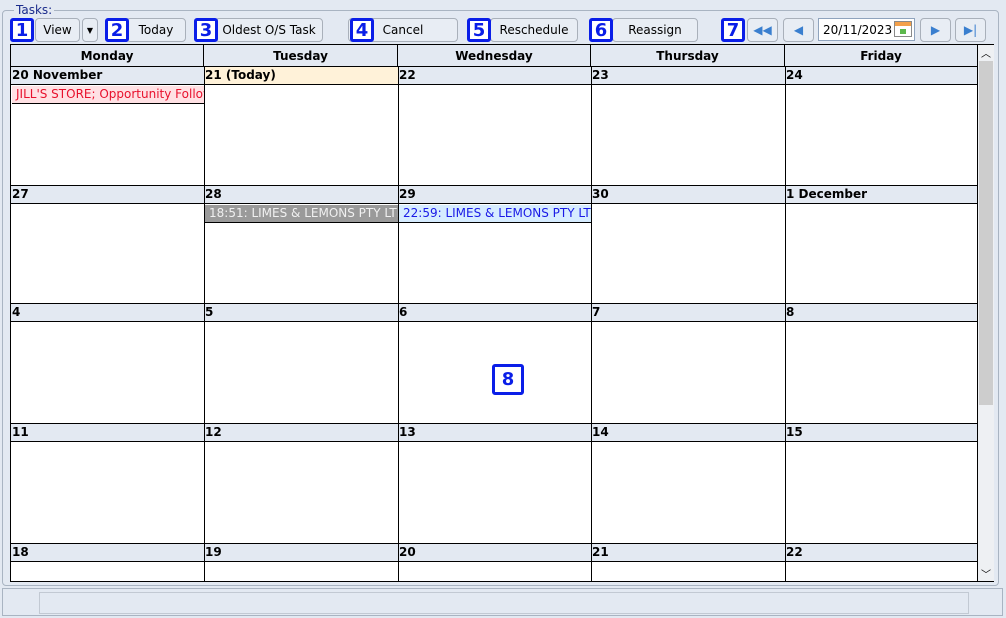 The width and height of the screenshot is (1006, 618). What do you see at coordinates (601, 30) in the screenshot?
I see `annotation-marker: 6` at bounding box center [601, 30].